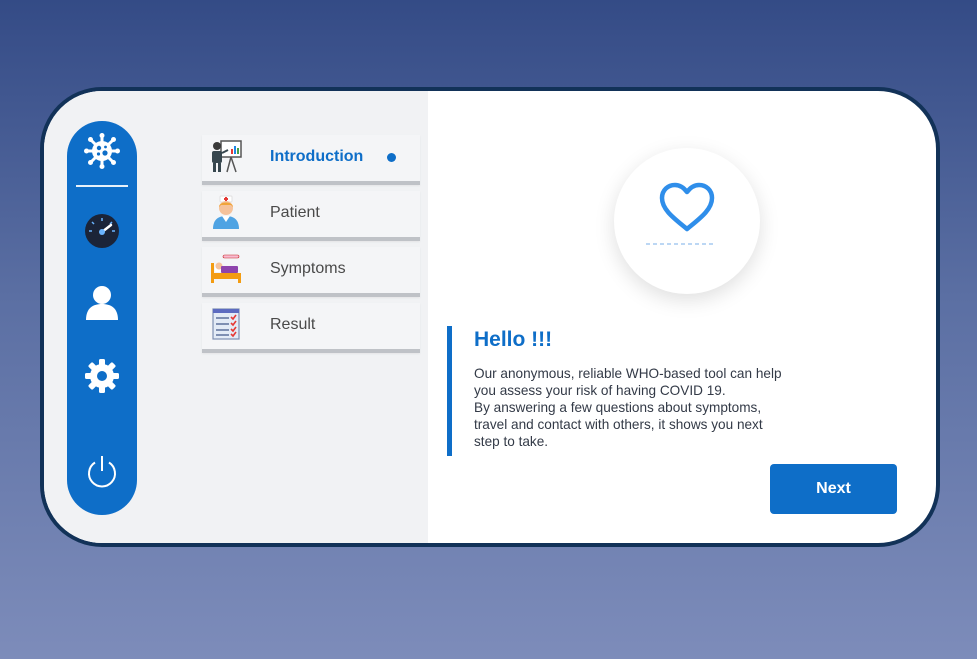 The width and height of the screenshot is (977, 659). I want to click on menu-item-introduction: Introduction, so click(311, 160).